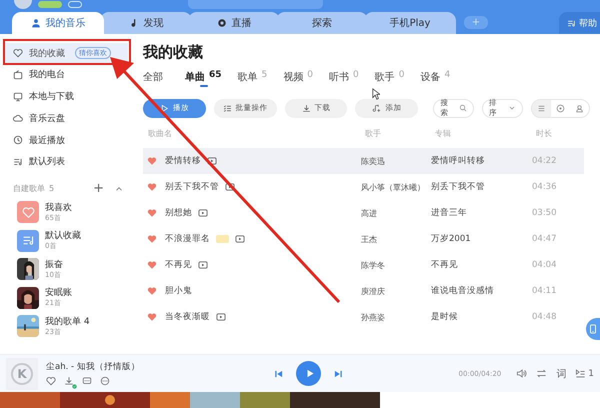 The height and width of the screenshot is (408, 600). I want to click on play-button, so click(308, 373).